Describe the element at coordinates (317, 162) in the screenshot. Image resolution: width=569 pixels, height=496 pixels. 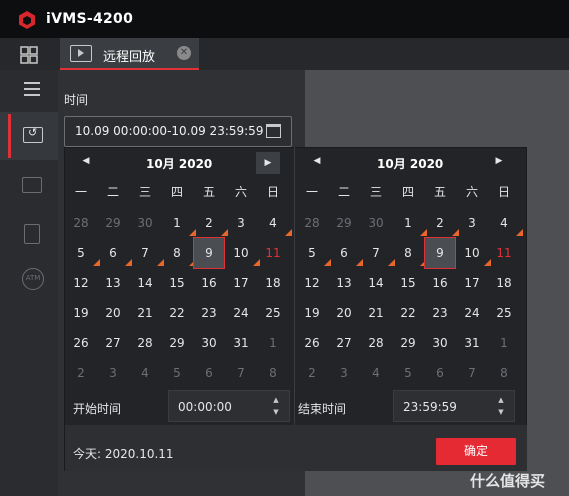
I see `prev-month-button-end: ◀` at that location.